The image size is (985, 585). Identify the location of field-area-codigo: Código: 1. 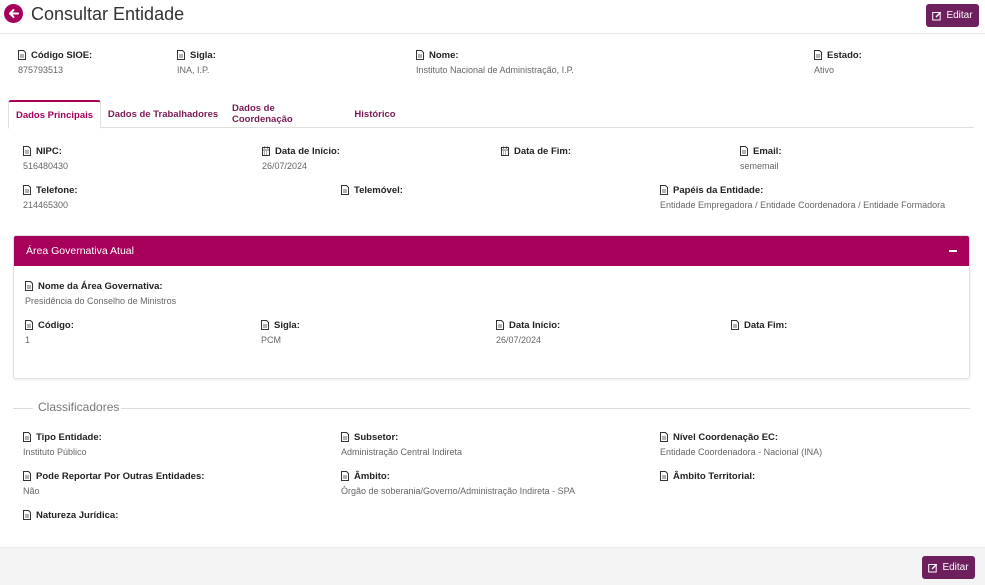
(49, 332).